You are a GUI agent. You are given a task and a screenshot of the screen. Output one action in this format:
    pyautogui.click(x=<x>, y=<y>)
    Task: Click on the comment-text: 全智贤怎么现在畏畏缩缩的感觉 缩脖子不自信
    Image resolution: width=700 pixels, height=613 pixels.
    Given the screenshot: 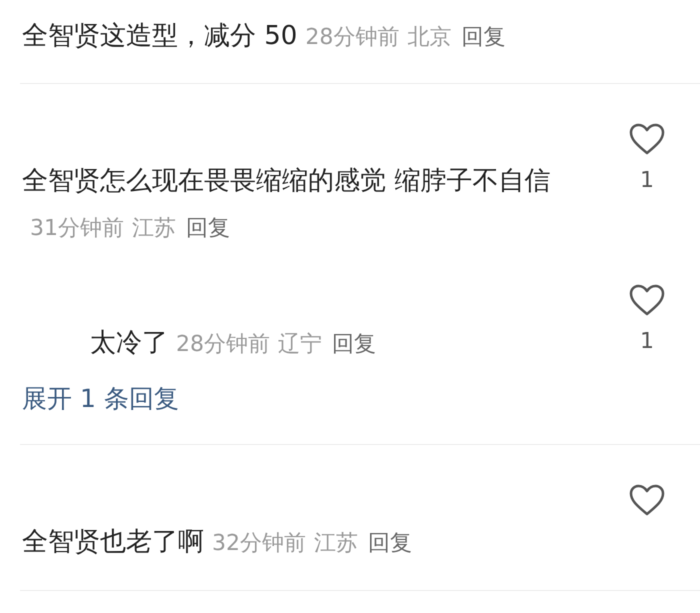 What is the action you would take?
    pyautogui.click(x=286, y=181)
    